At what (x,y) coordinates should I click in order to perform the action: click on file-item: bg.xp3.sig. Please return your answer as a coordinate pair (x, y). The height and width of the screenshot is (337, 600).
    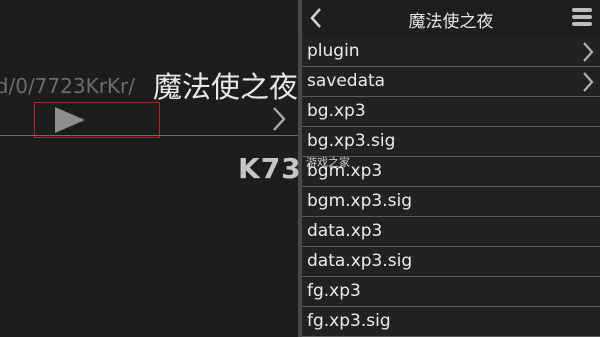
    Looking at the image, I should click on (451, 142).